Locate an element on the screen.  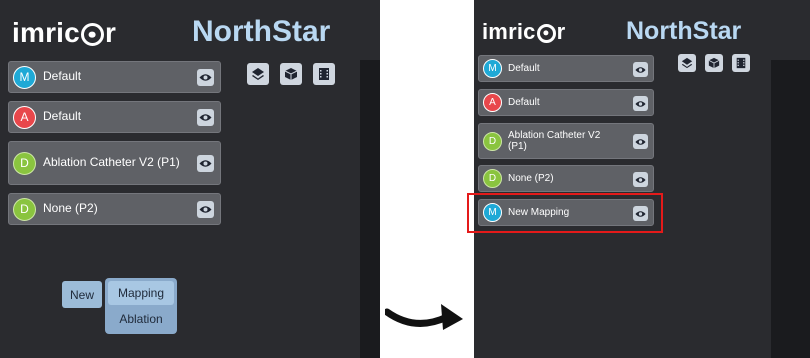
menu-item-mapping: Mapping is located at coordinates (141, 293).